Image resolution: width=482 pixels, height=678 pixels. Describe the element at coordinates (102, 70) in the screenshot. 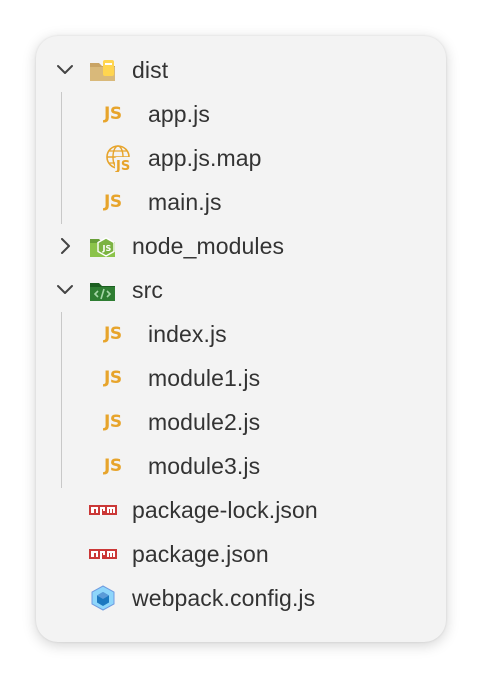

I see `dist-folder-icon` at that location.